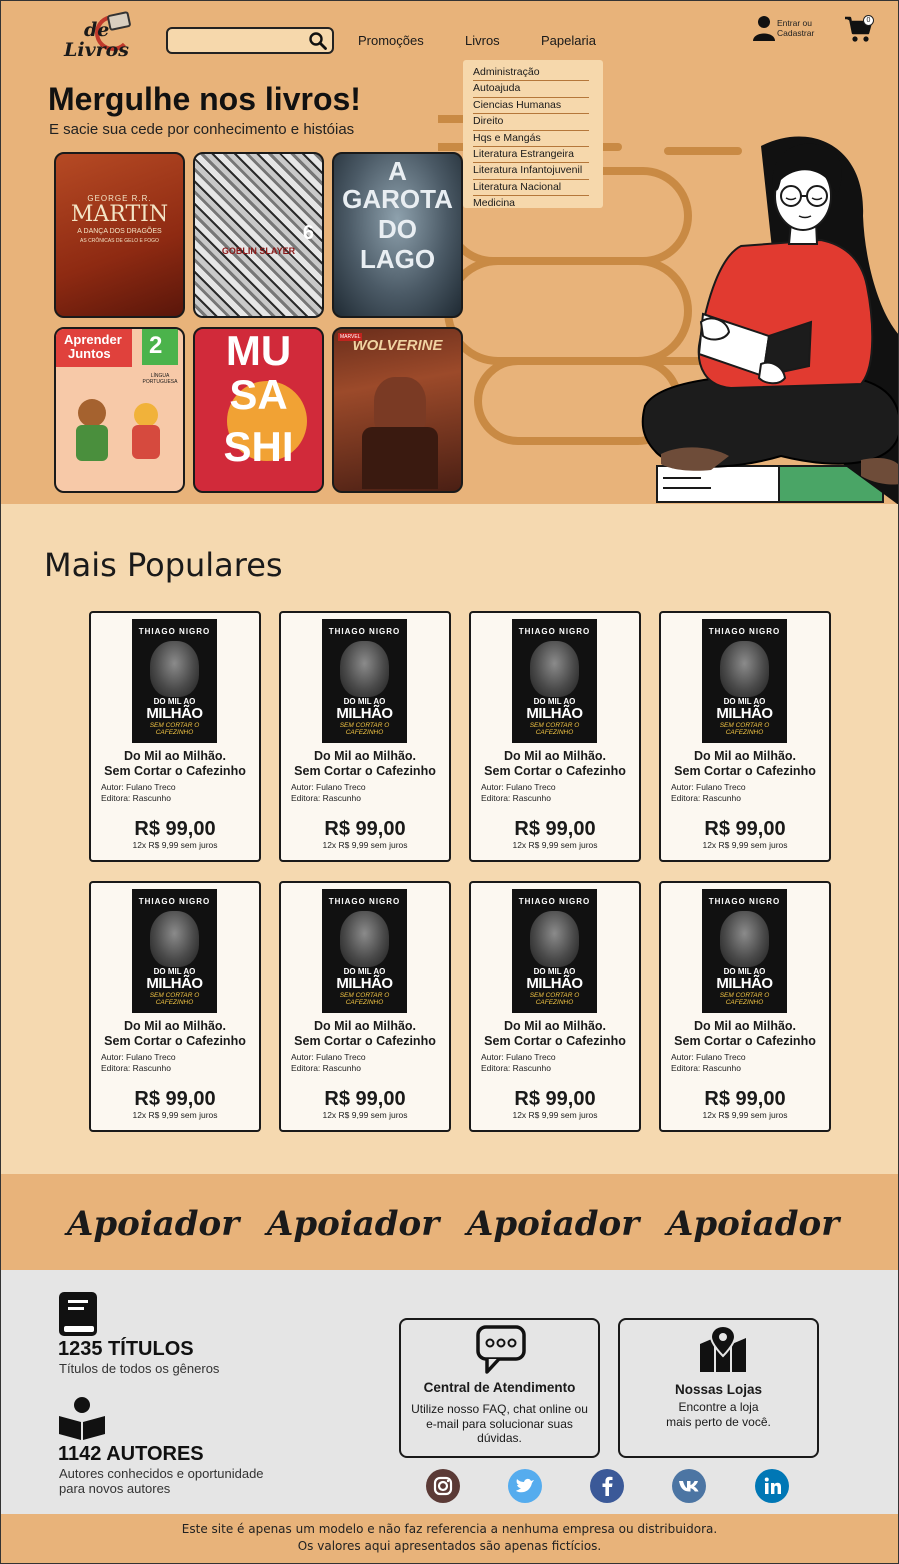 The image size is (899, 1564). I want to click on cover-text: DO, so click(397, 229).